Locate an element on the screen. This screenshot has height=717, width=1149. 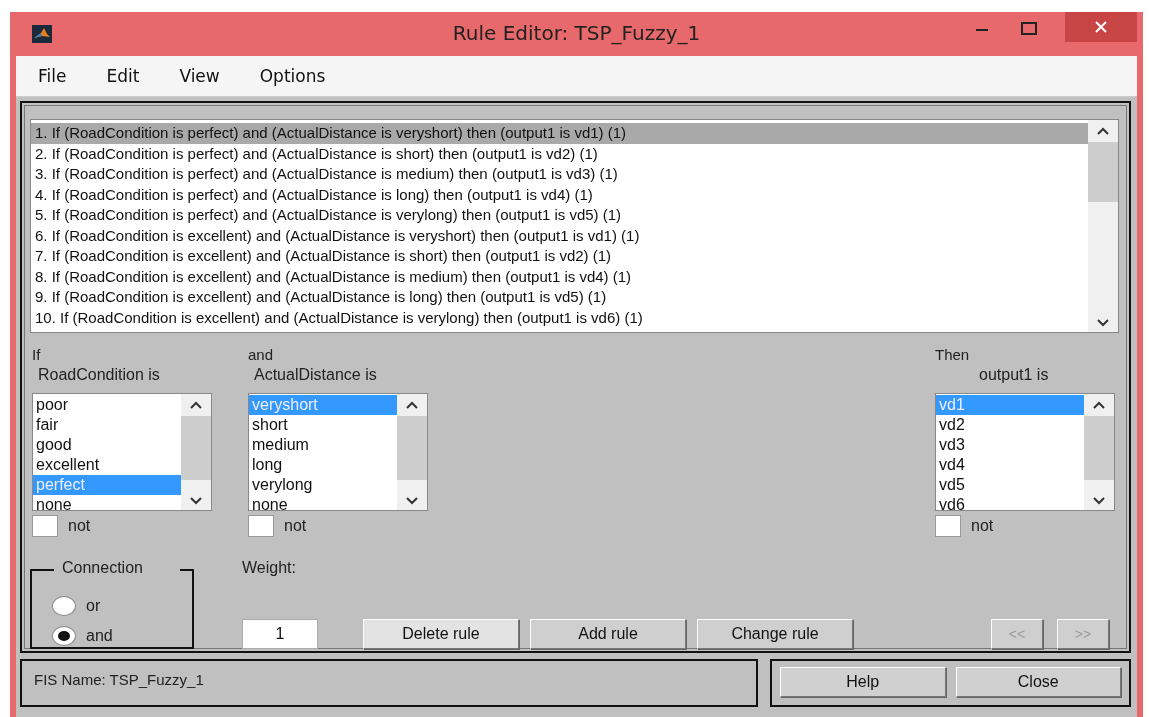
variable-label: output1 is is located at coordinates (1014, 375).